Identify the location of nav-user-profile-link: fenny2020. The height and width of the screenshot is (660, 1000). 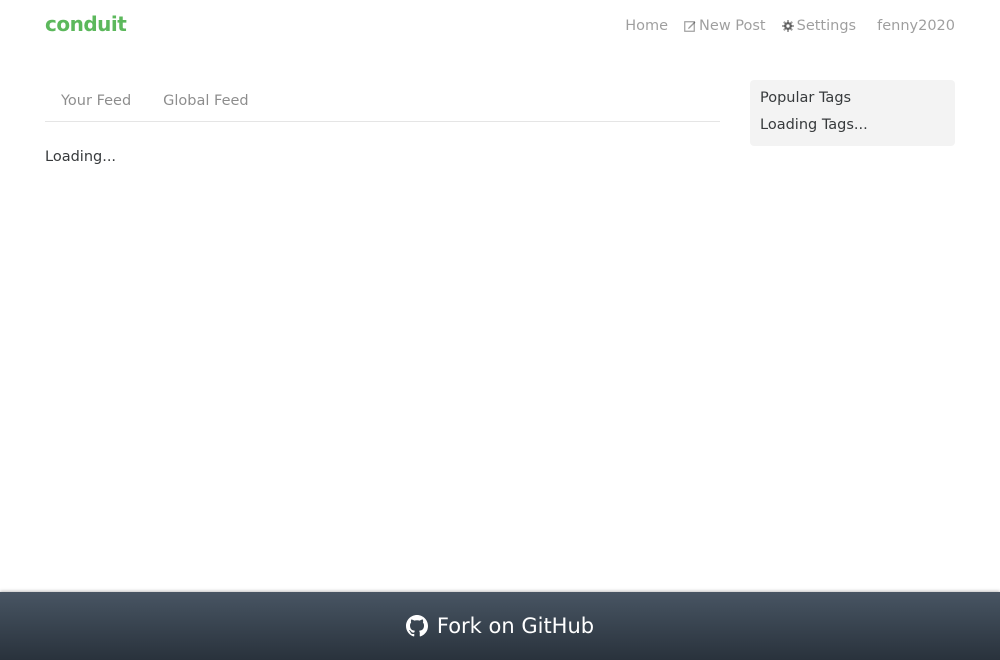
(916, 26).